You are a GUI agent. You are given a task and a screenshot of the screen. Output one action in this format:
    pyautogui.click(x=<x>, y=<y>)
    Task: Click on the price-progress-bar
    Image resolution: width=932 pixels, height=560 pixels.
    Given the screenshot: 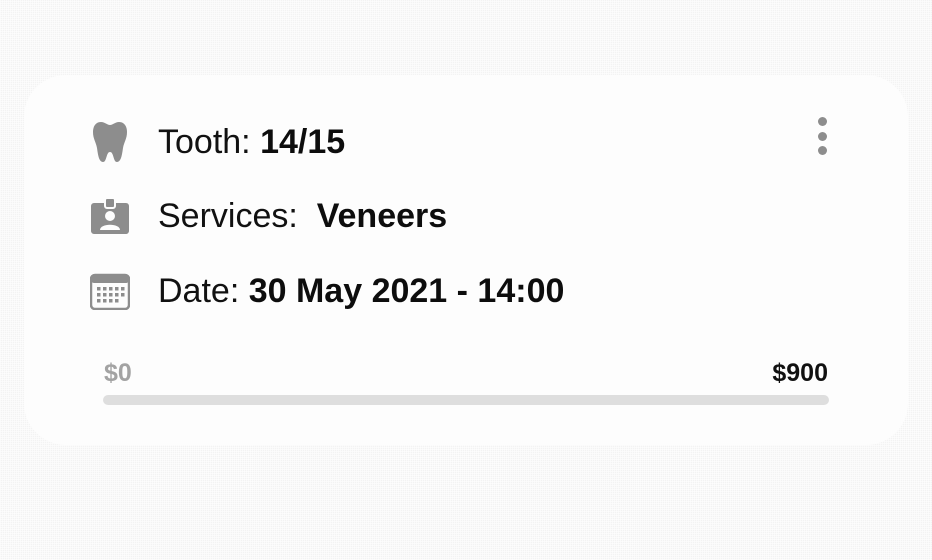 What is the action you would take?
    pyautogui.click(x=466, y=400)
    